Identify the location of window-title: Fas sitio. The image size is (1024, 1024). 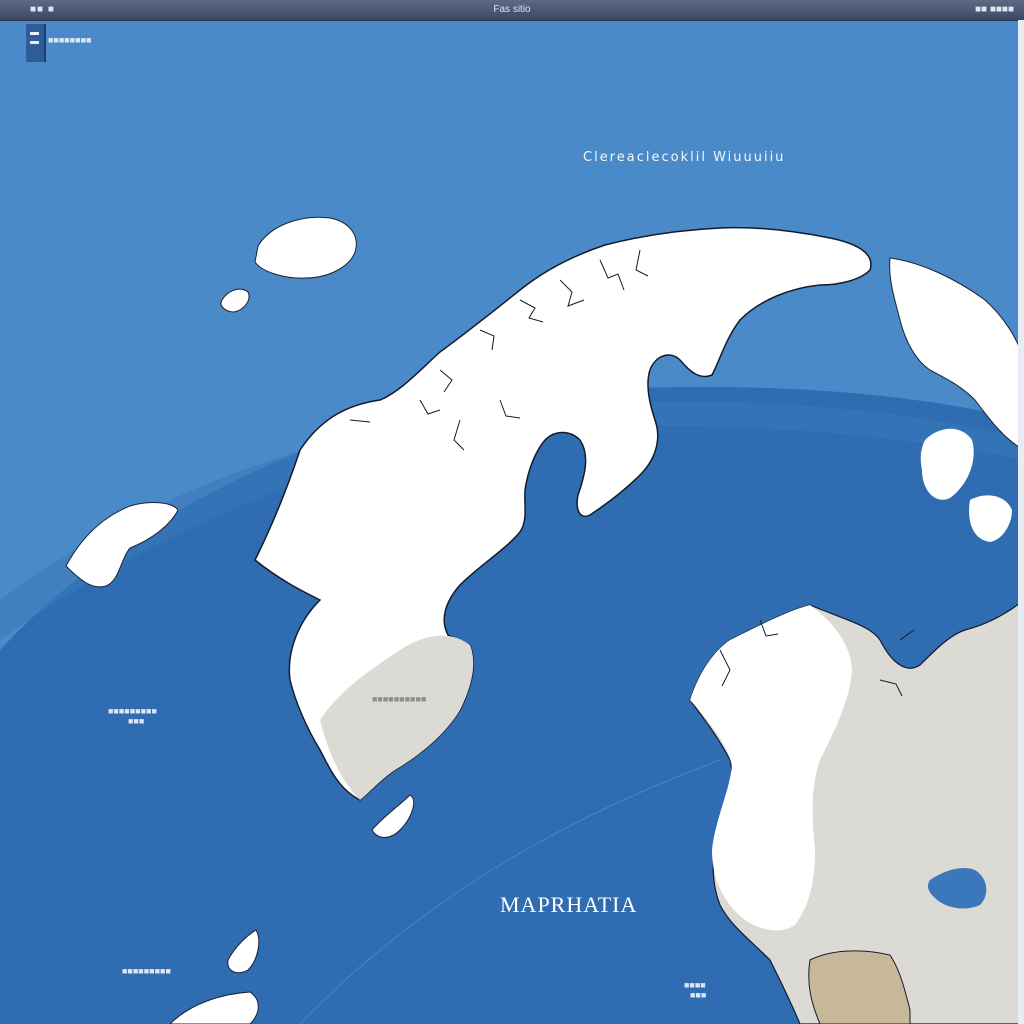
(512, 9).